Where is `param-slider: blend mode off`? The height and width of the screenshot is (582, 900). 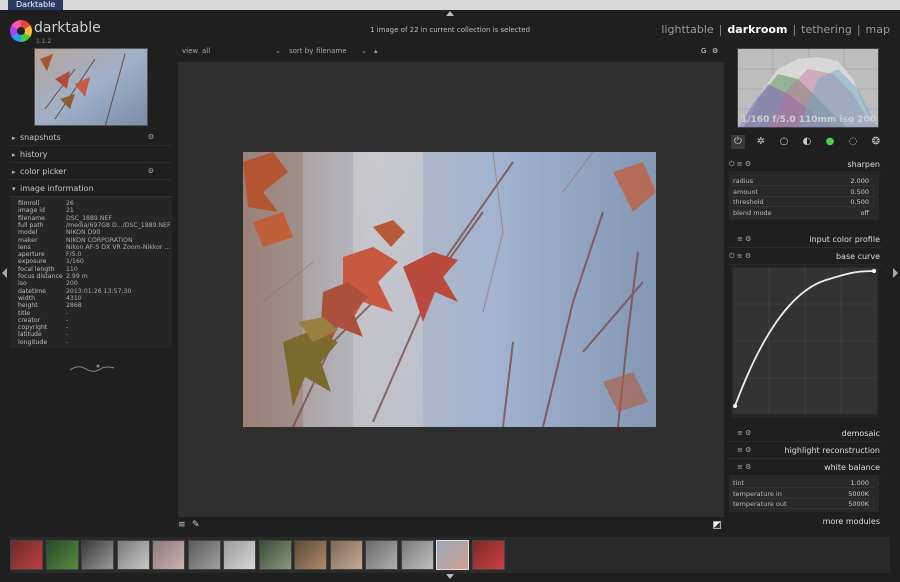 param-slider: blend mode off is located at coordinates (804, 213).